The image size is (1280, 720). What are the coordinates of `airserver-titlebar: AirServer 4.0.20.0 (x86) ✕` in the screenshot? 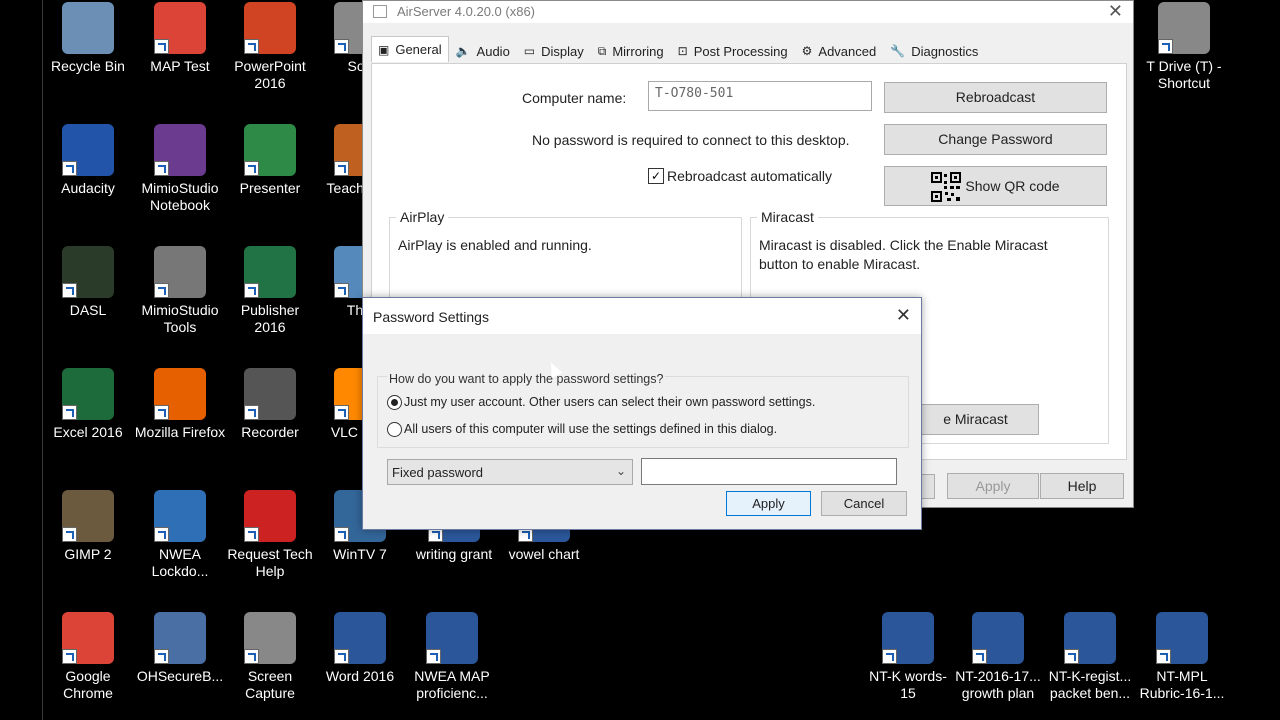 It's located at (748, 12).